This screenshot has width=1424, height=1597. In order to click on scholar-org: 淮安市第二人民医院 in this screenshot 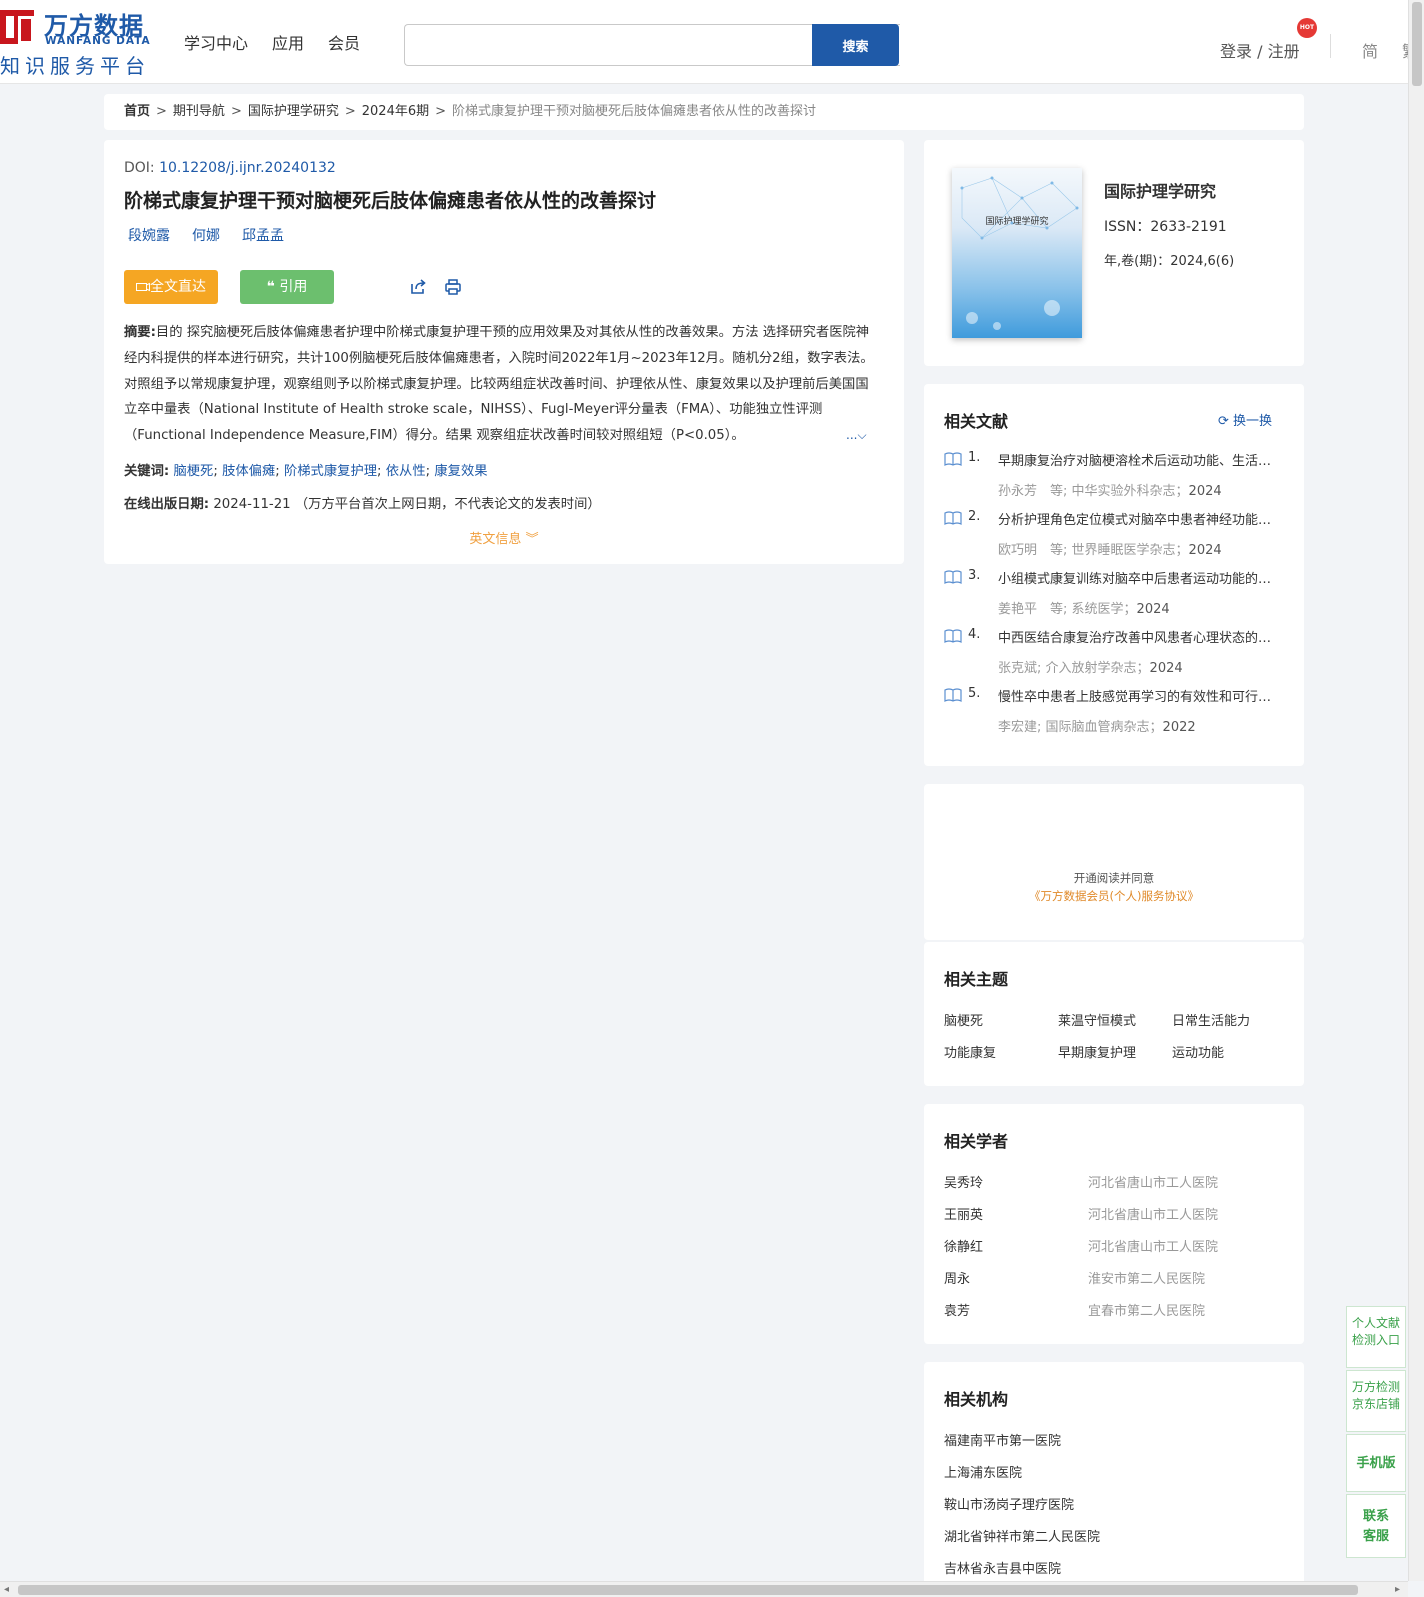, I will do `click(1146, 1277)`.